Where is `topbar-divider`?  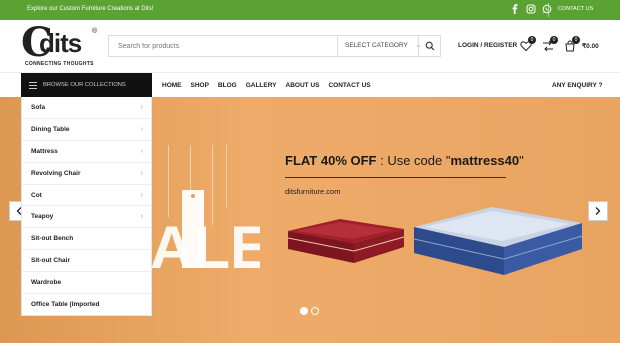 topbar-divider is located at coordinates (548, 10).